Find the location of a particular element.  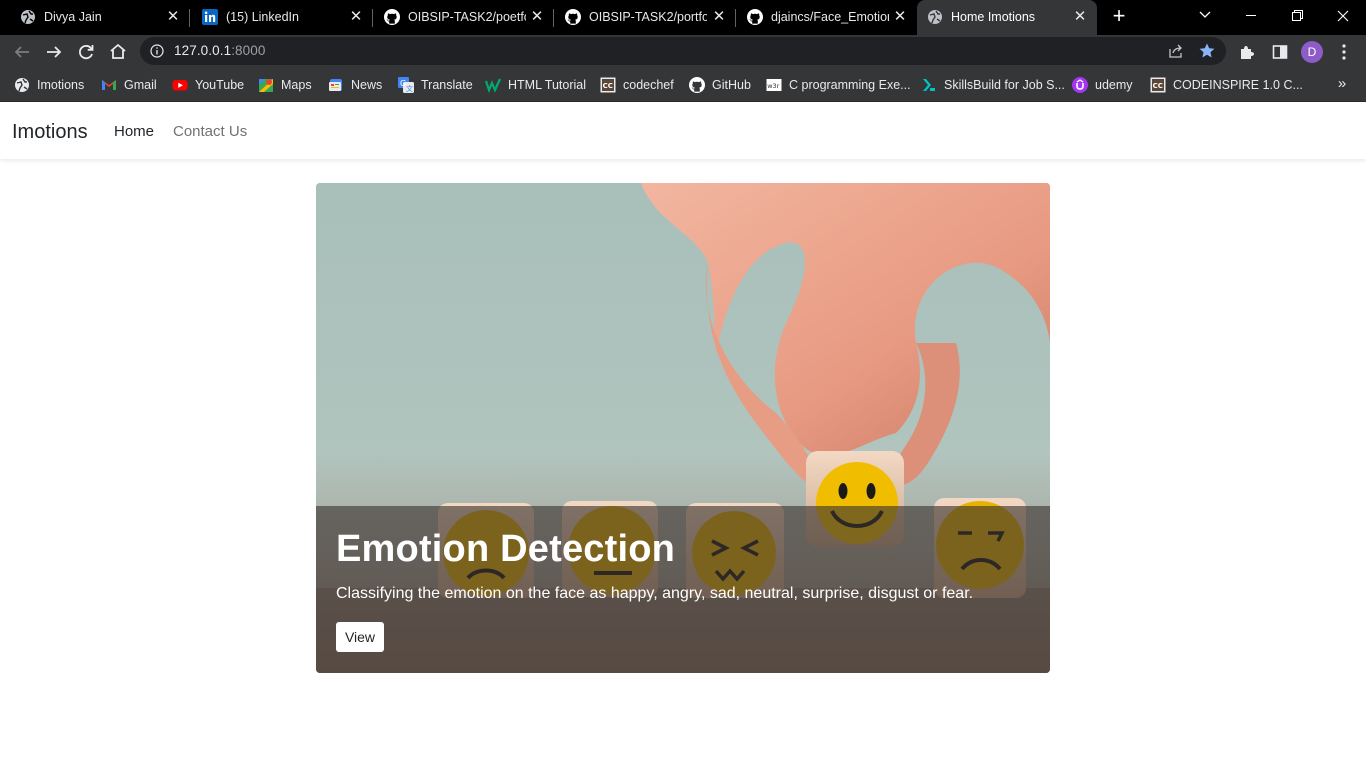

svg-text: w3r is located at coordinates (773, 86).